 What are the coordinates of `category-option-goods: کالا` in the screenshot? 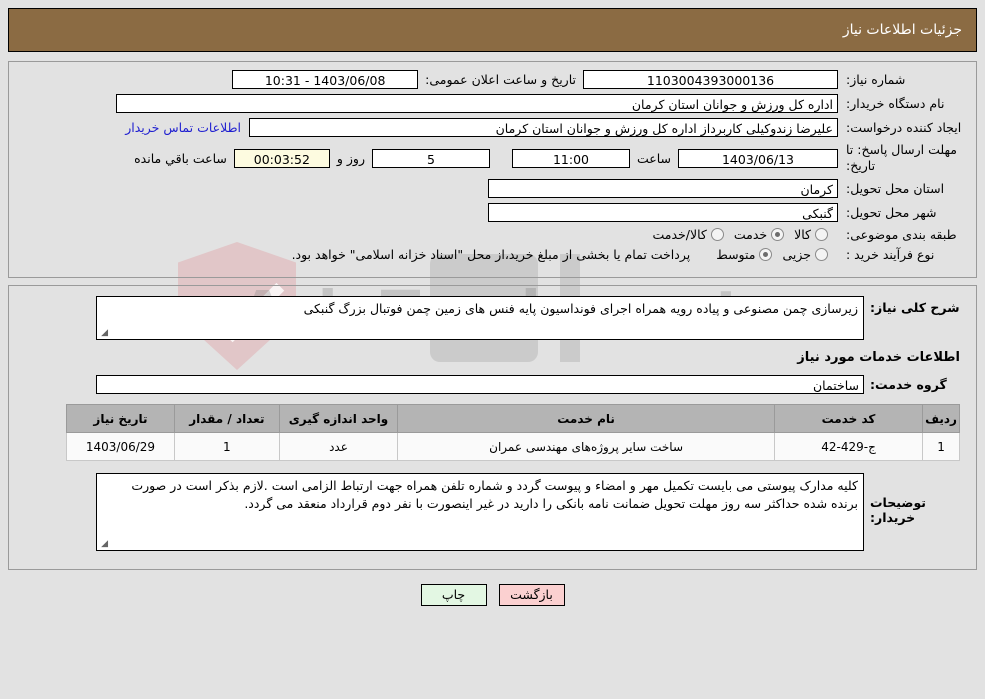 It's located at (811, 234).